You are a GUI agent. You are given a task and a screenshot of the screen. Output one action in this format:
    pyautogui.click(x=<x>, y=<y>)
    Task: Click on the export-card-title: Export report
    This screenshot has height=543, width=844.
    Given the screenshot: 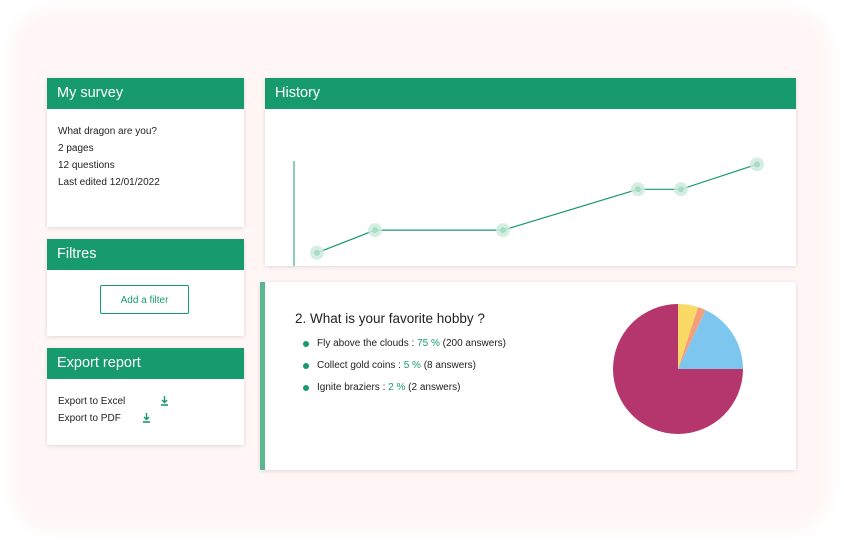 What is the action you would take?
    pyautogui.click(x=145, y=363)
    